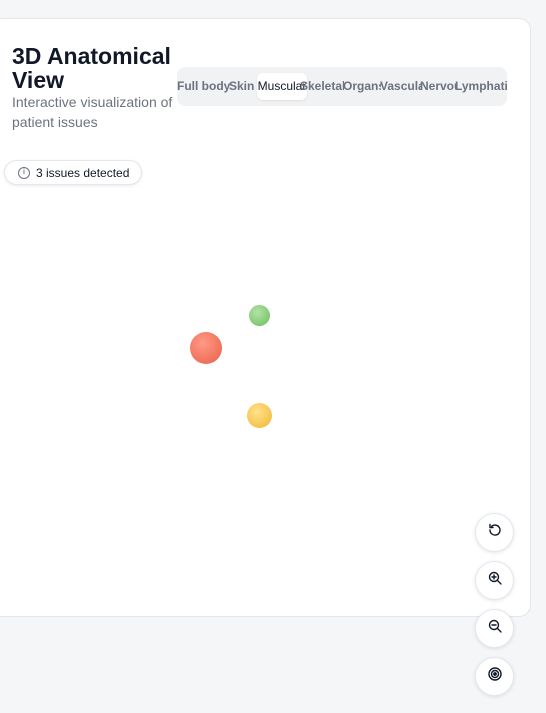 Image resolution: width=546 pixels, height=713 pixels. I want to click on tab-nervous: Nervous, so click(438, 86).